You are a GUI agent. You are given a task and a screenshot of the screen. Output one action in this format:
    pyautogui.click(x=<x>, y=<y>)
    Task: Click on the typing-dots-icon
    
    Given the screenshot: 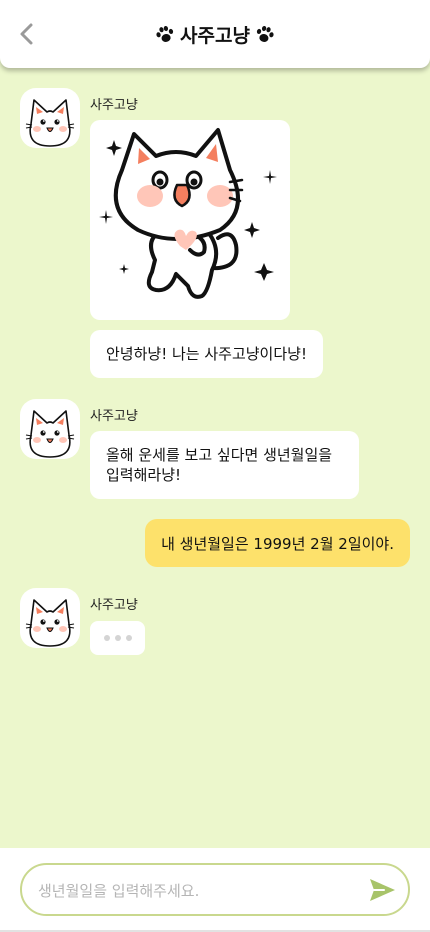 What is the action you would take?
    pyautogui.click(x=117, y=638)
    